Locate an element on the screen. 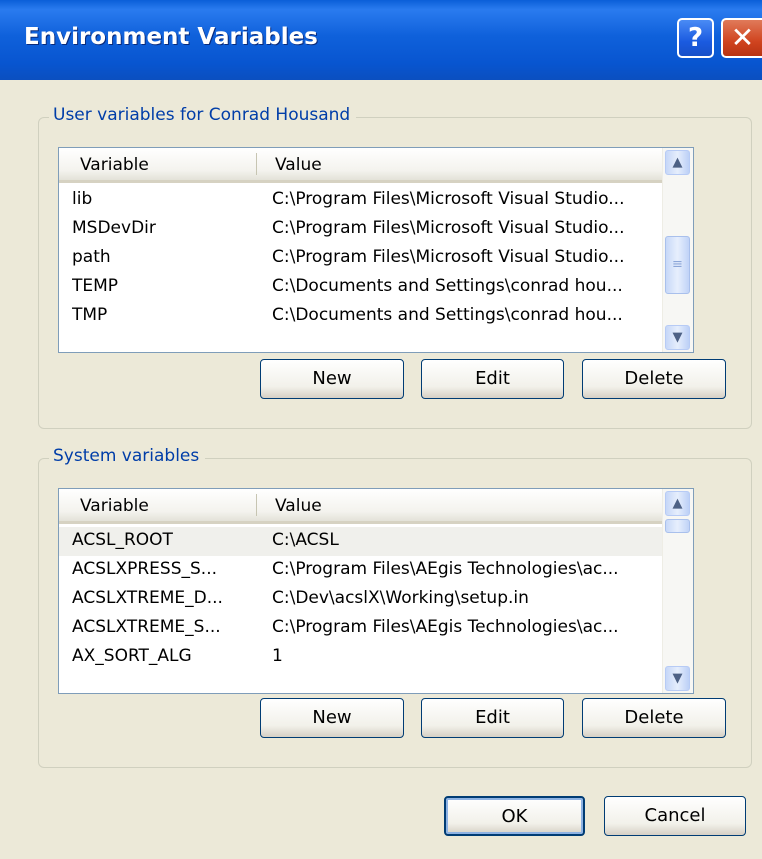 The image size is (762, 859). variable-name: lib is located at coordinates (82, 199).